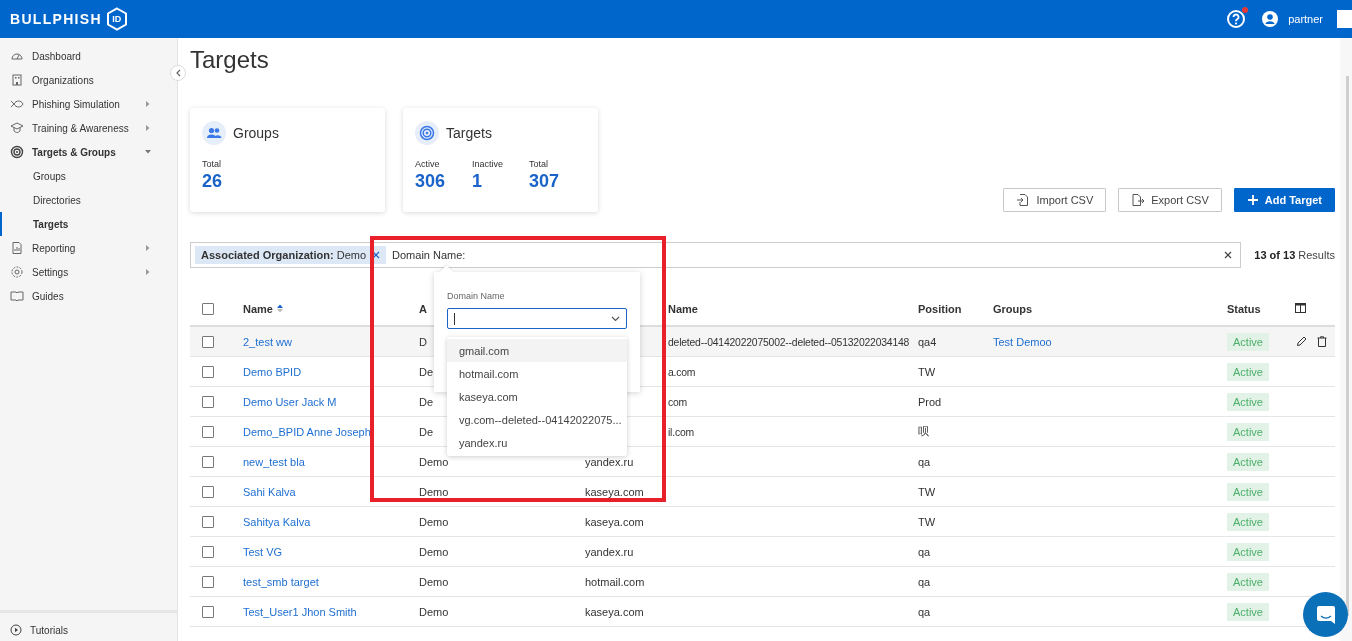 The height and width of the screenshot is (641, 1352). Describe the element at coordinates (83, 56) in the screenshot. I see `sidebar-item: Dashboard` at that location.